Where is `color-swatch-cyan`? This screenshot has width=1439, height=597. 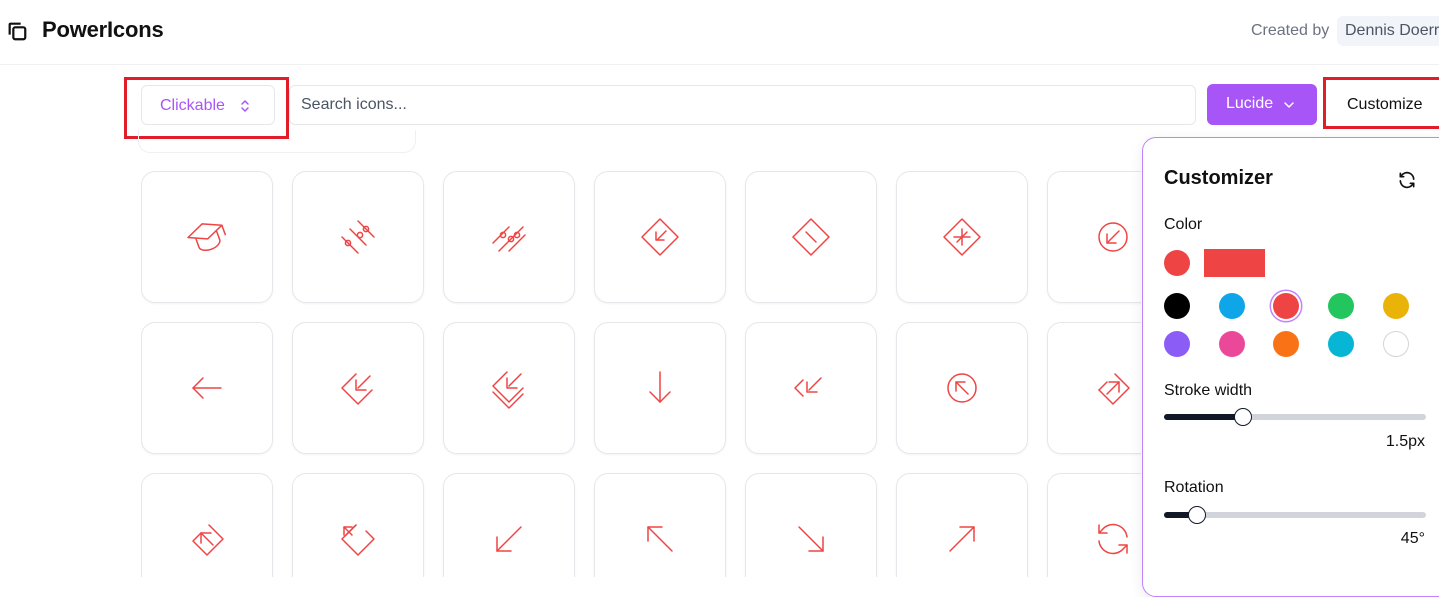 color-swatch-cyan is located at coordinates (1341, 344).